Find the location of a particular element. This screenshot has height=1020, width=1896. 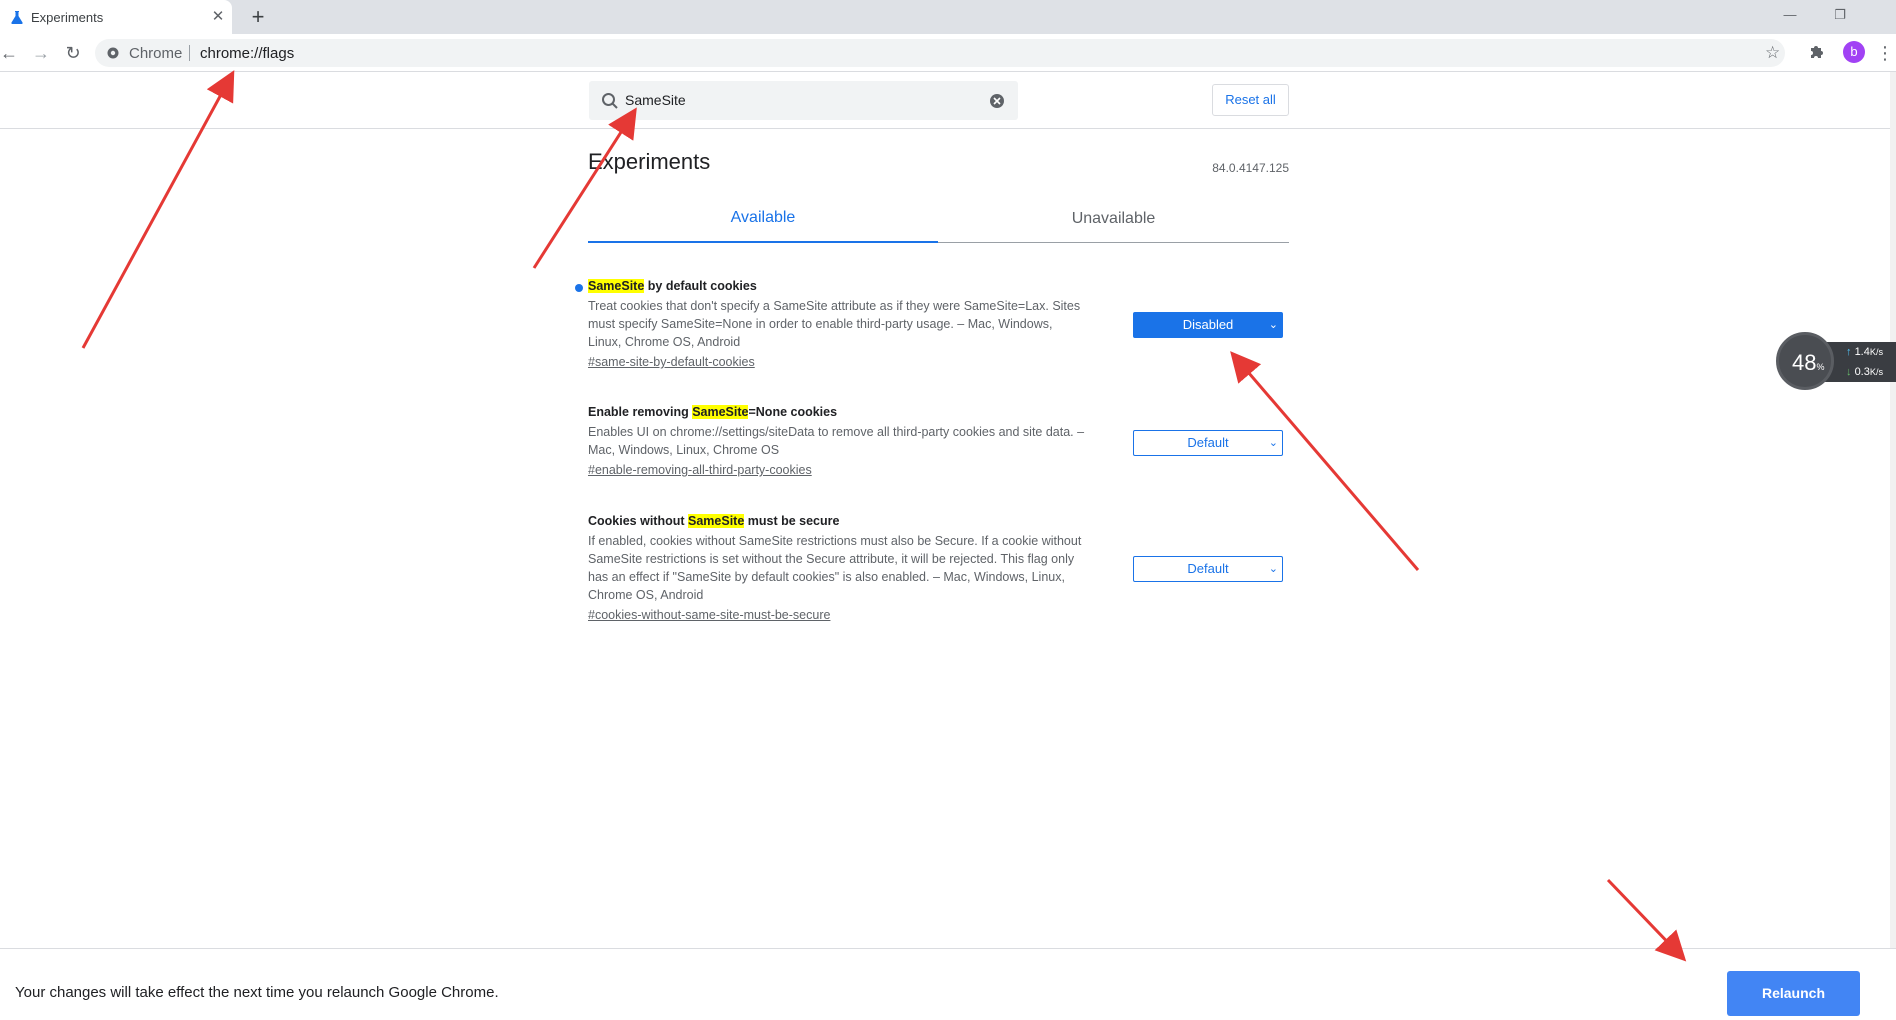

flag-title-suffix: =None cookies is located at coordinates (793, 412).